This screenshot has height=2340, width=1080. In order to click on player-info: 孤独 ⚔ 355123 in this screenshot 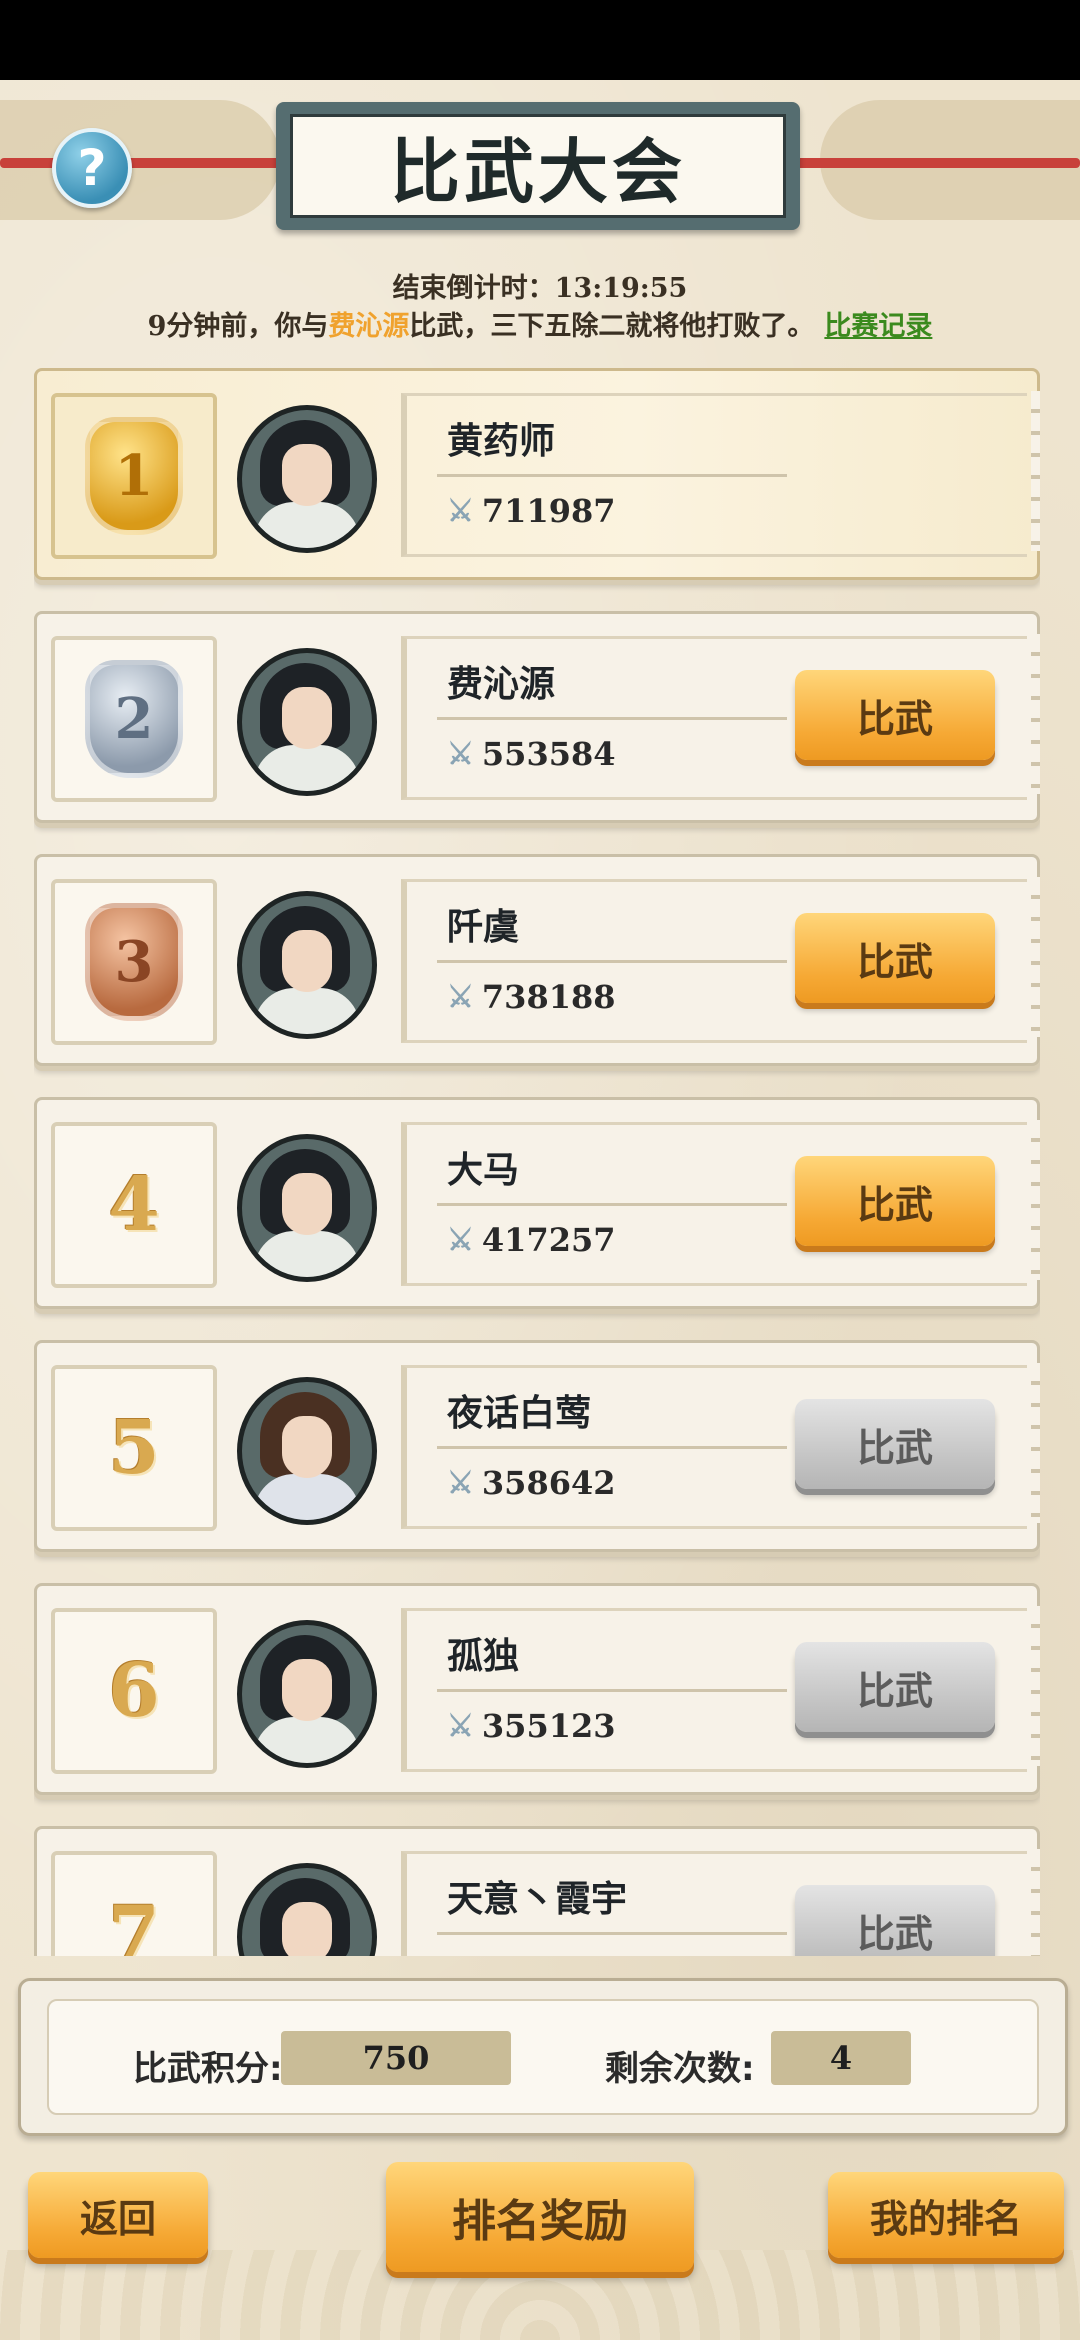, I will do `click(714, 1690)`.